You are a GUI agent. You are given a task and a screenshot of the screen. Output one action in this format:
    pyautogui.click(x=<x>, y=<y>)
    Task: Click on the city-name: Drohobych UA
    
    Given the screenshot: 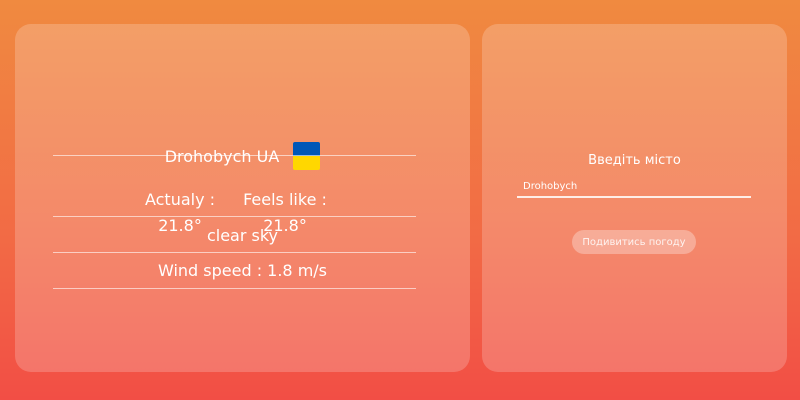 What is the action you would take?
    pyautogui.click(x=222, y=156)
    